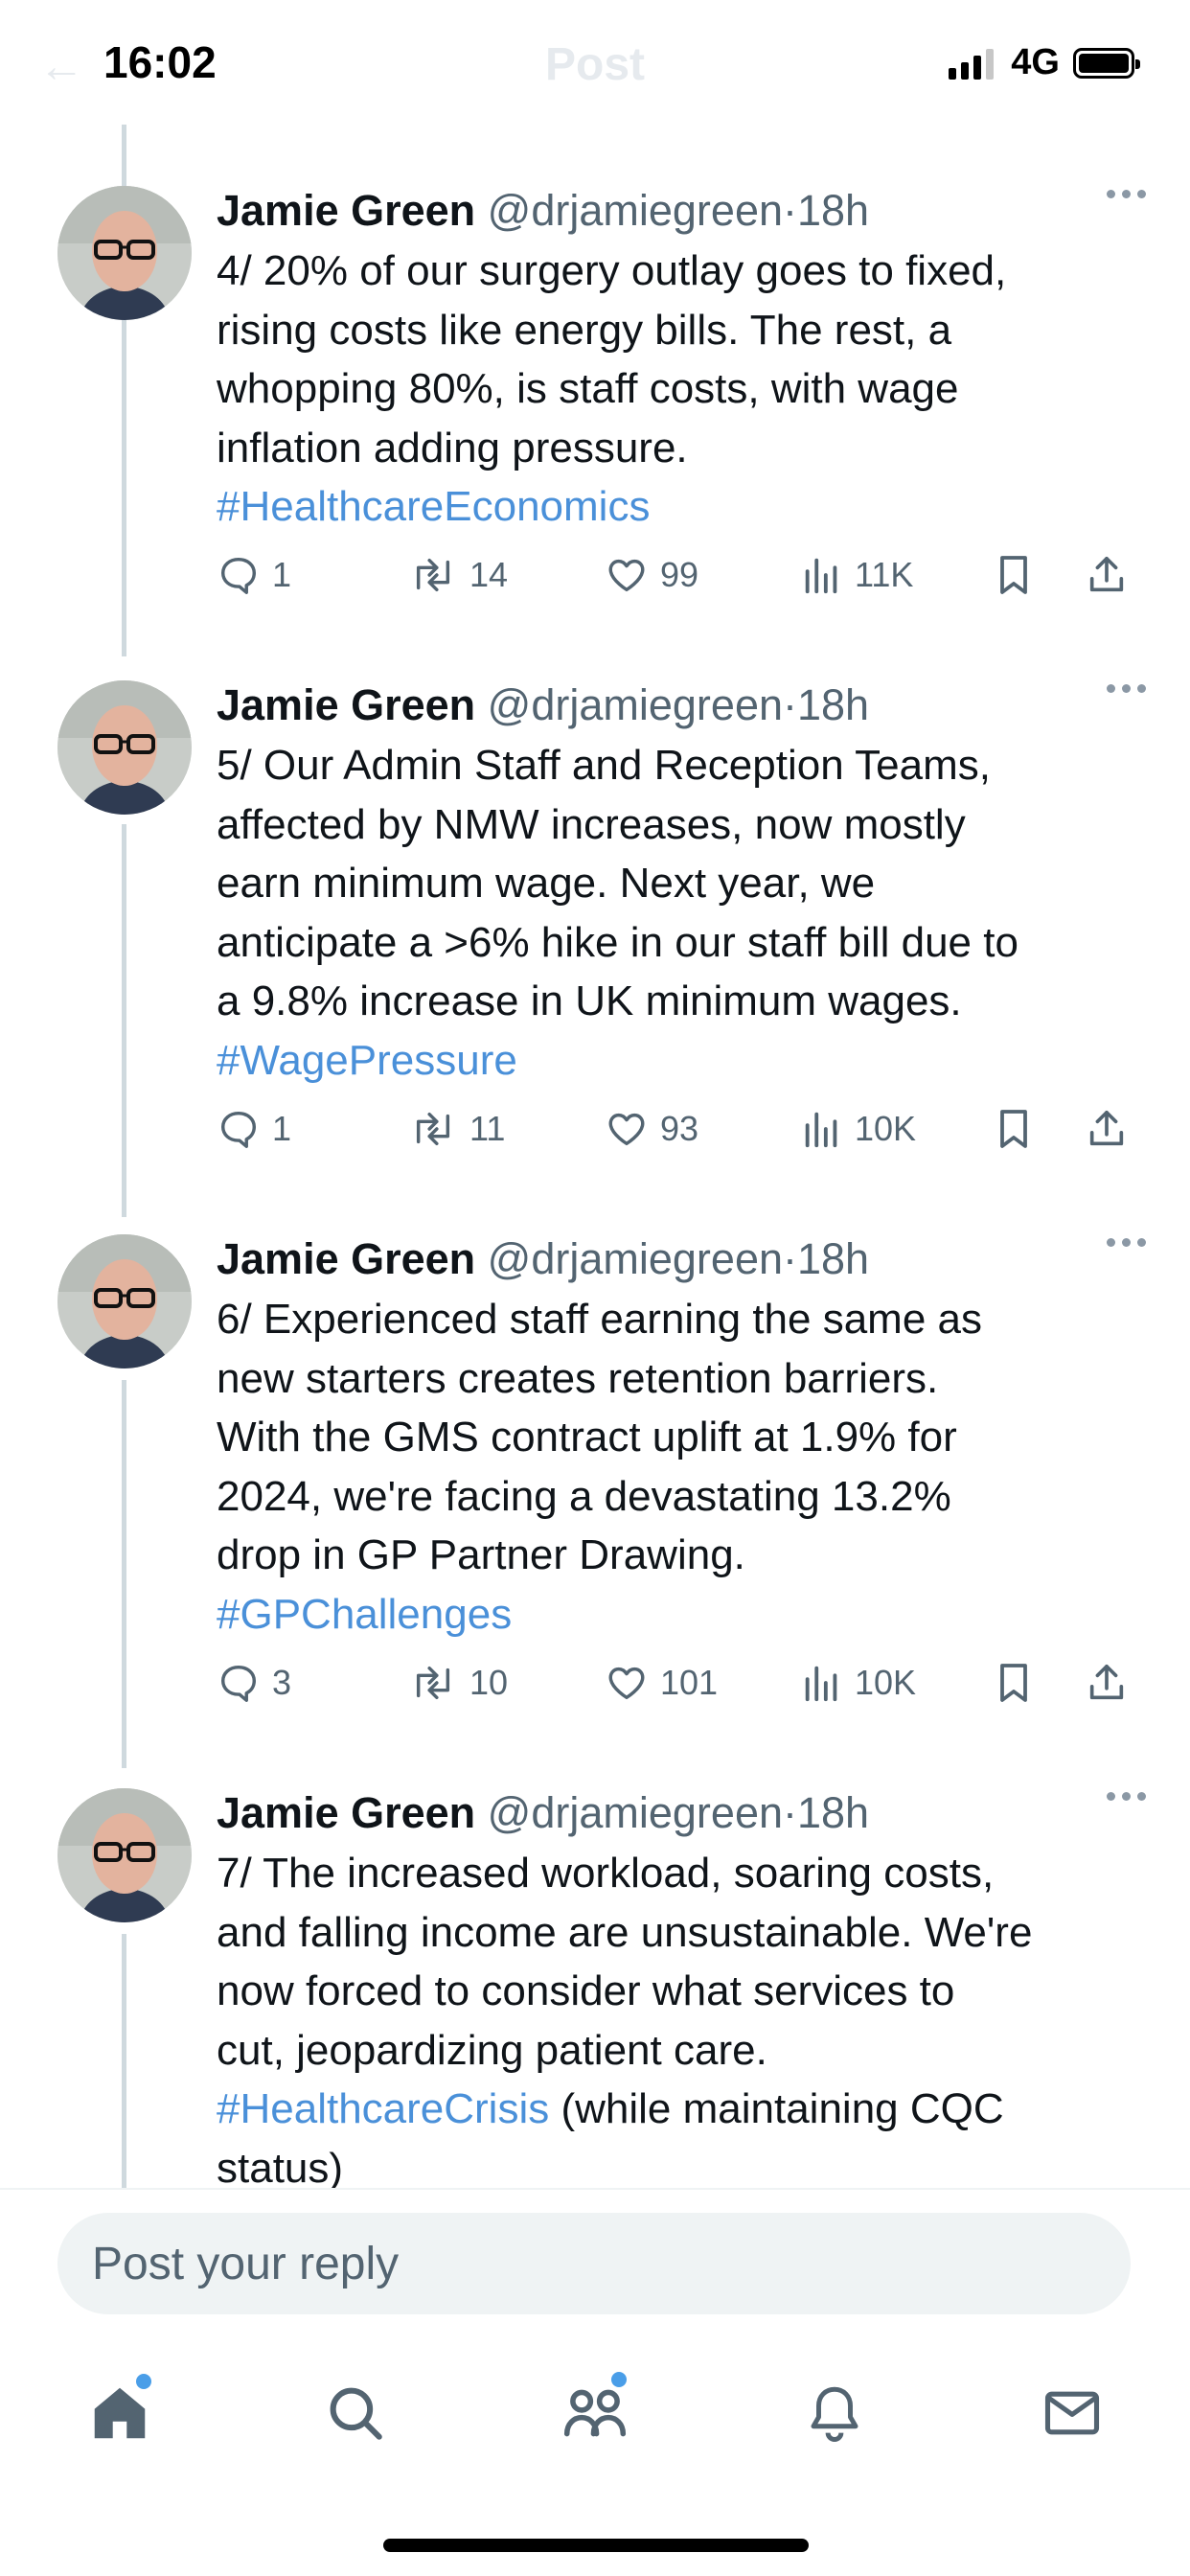 Image resolution: width=1190 pixels, height=2576 pixels. What do you see at coordinates (1044, 63) in the screenshot?
I see `status-indicators: 4G` at bounding box center [1044, 63].